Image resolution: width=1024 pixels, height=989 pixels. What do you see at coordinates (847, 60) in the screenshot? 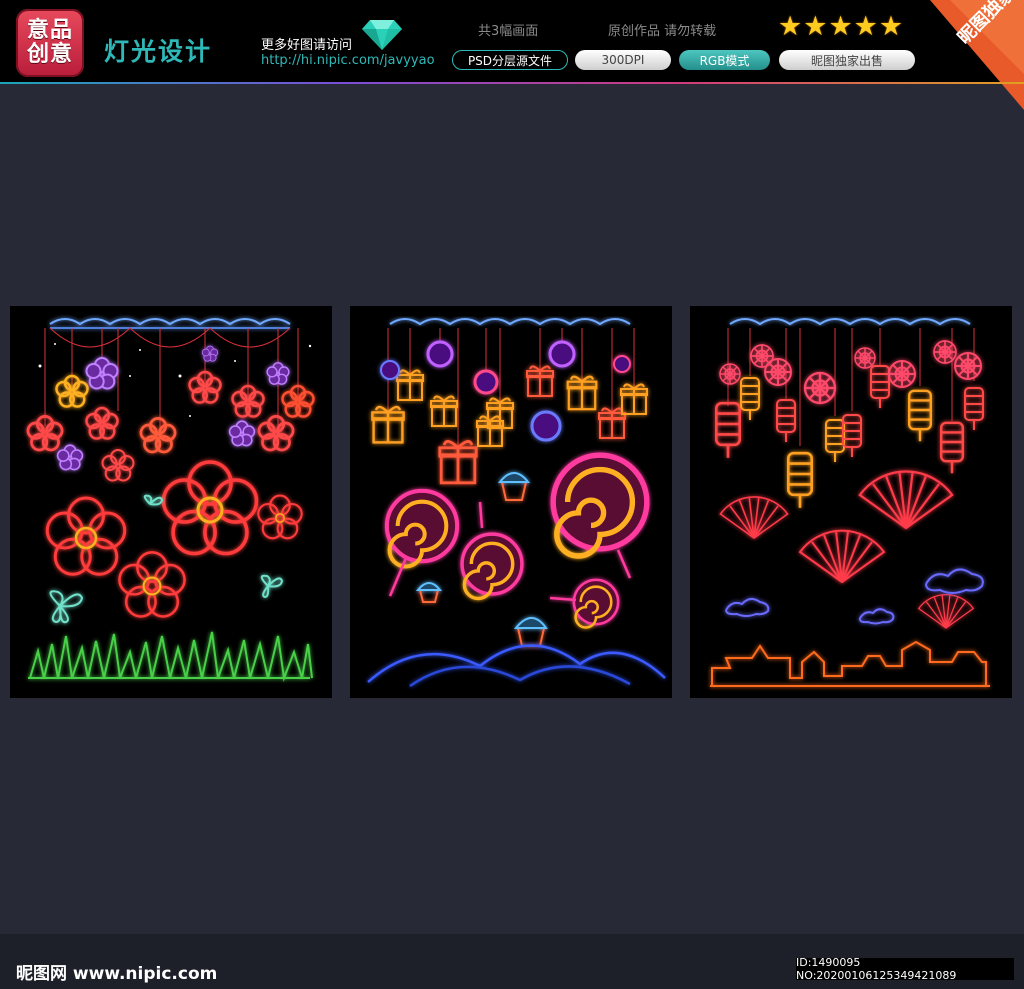
I see `tag-exclusive: 昵图独家出售` at bounding box center [847, 60].